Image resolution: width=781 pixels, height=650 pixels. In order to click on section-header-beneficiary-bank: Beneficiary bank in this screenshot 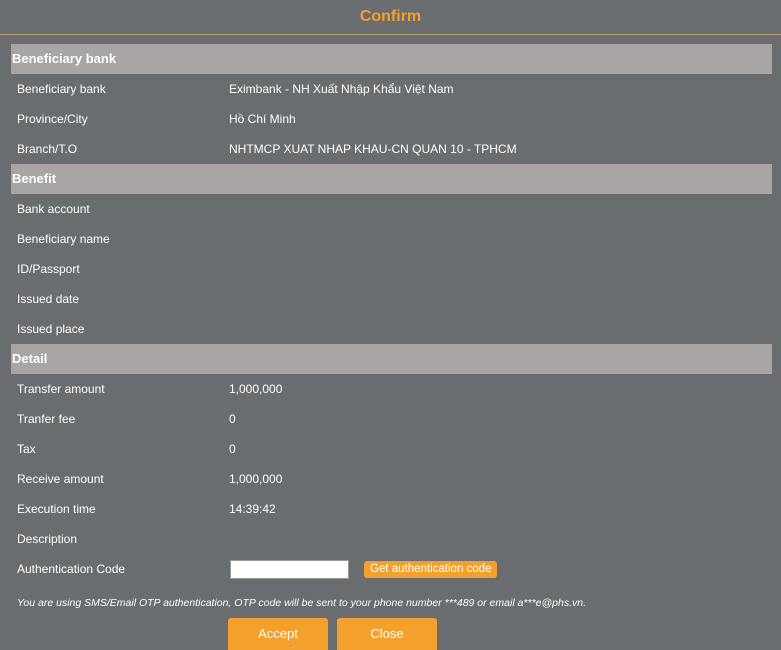, I will do `click(391, 59)`.